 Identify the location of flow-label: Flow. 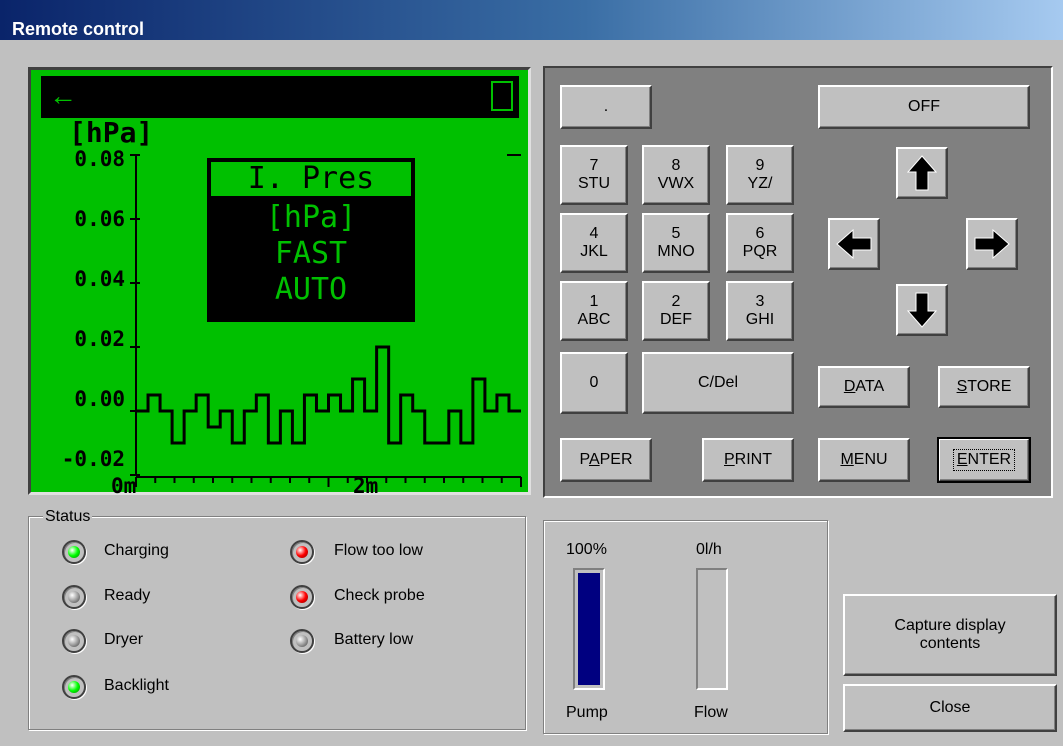
(711, 712).